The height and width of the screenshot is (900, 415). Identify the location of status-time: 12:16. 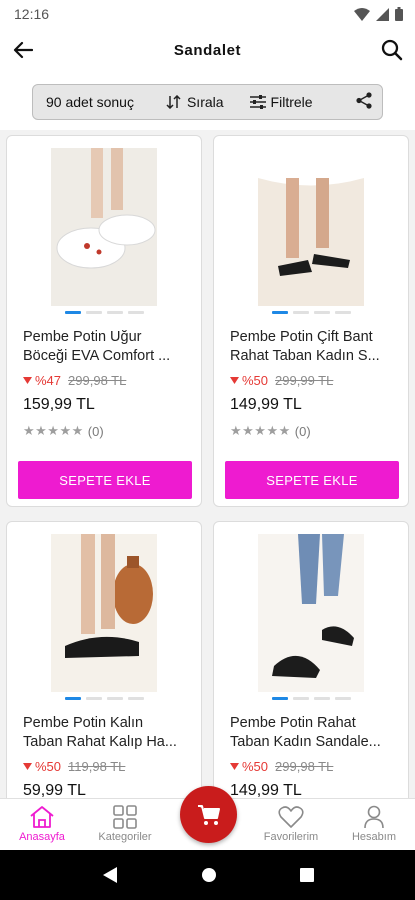
(32, 14).